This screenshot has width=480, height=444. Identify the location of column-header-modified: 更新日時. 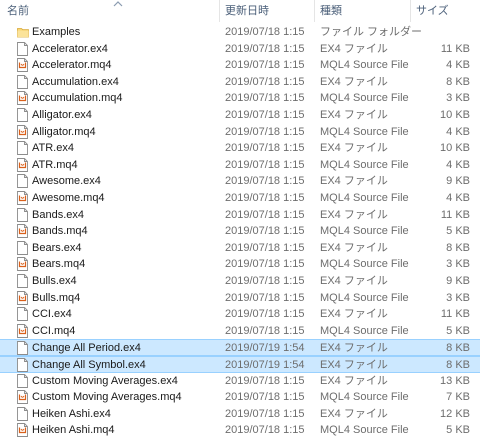
(247, 11).